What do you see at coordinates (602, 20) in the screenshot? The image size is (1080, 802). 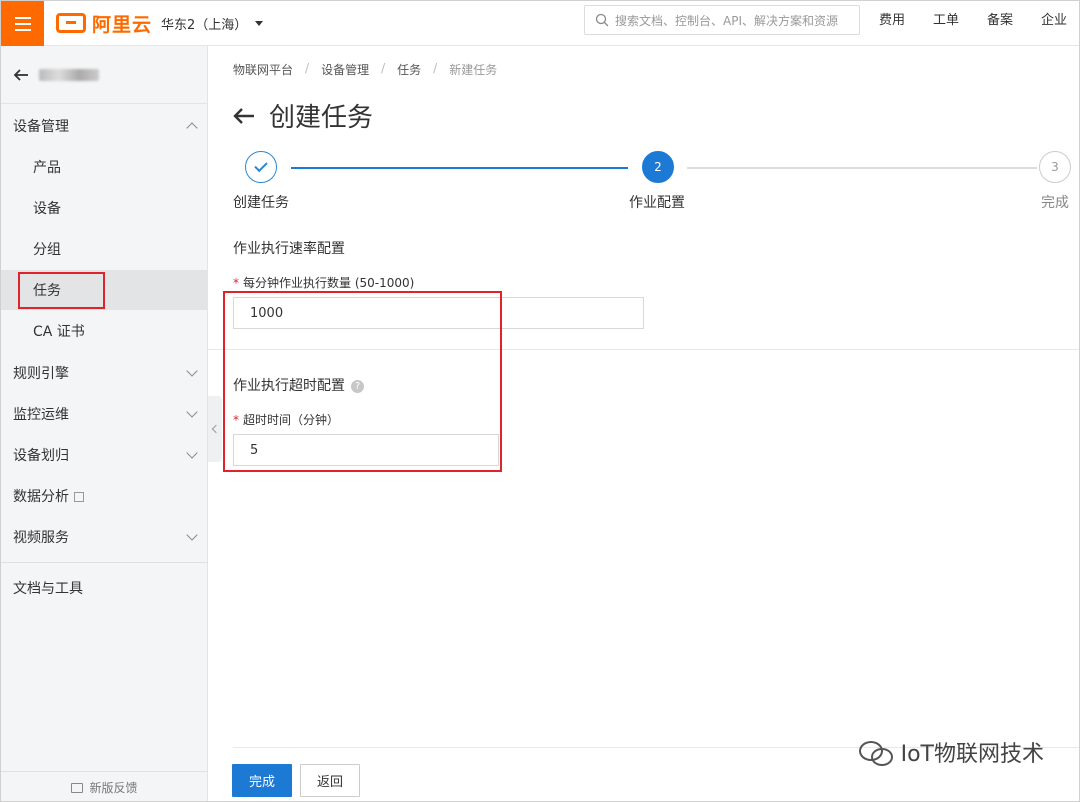 I see `search-icon` at bounding box center [602, 20].